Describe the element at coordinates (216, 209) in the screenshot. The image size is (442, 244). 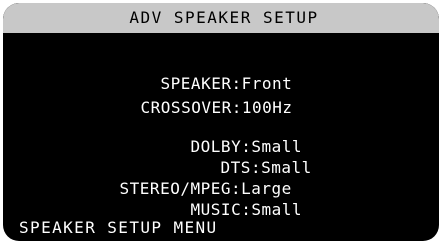
I see `setting-label: MUSIC` at that location.